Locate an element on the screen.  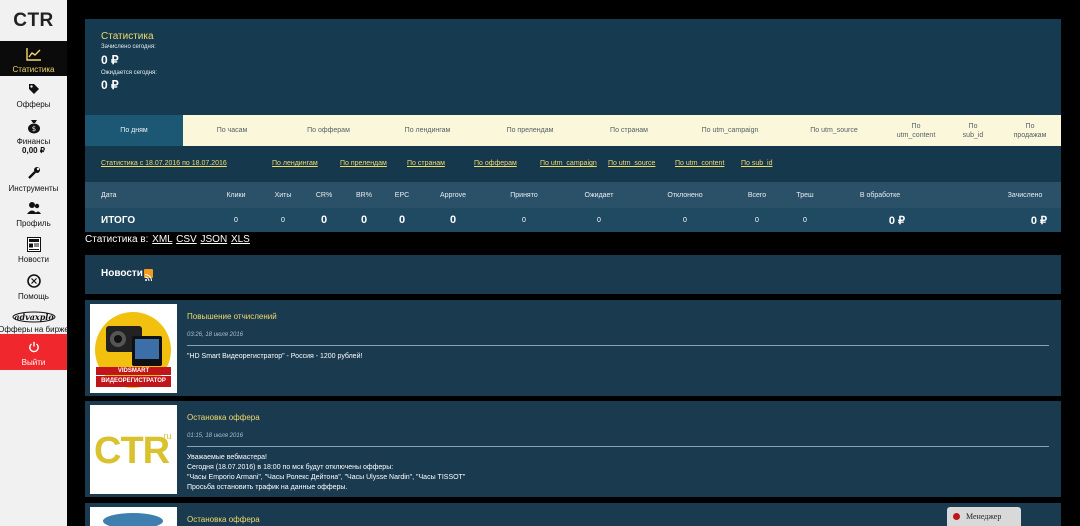
total-clicks: 0 is located at coordinates (236, 220).